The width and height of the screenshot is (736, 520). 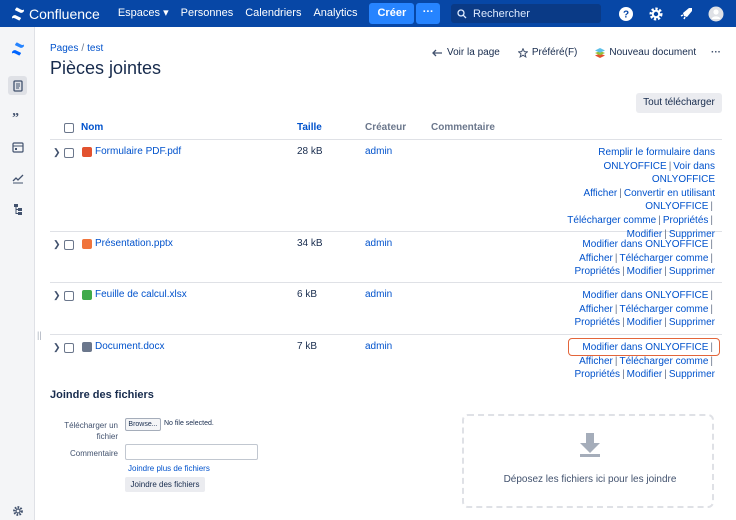 What do you see at coordinates (87, 244) in the screenshot?
I see `presentation-file-icon` at bounding box center [87, 244].